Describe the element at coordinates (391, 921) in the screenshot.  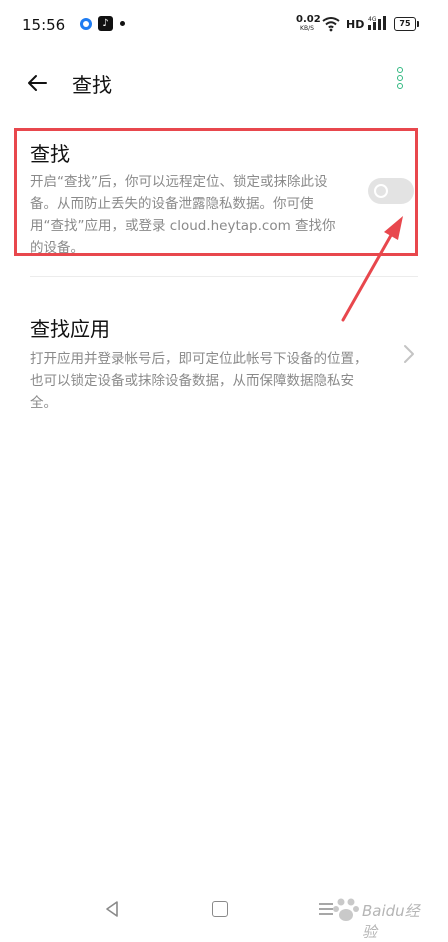
I see `watermark-text: Baidu经验` at that location.